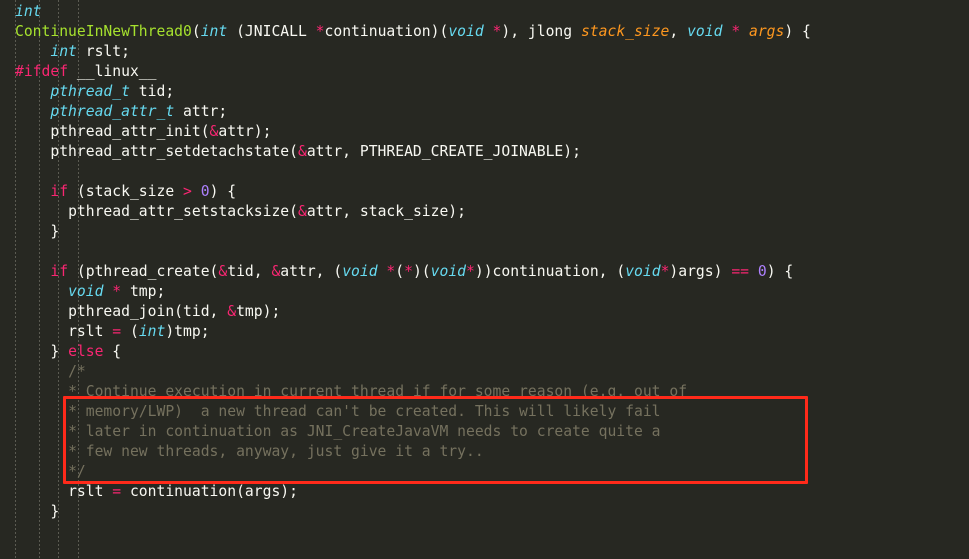  What do you see at coordinates (152, 91) in the screenshot?
I see `token-plain: tid;` at bounding box center [152, 91].